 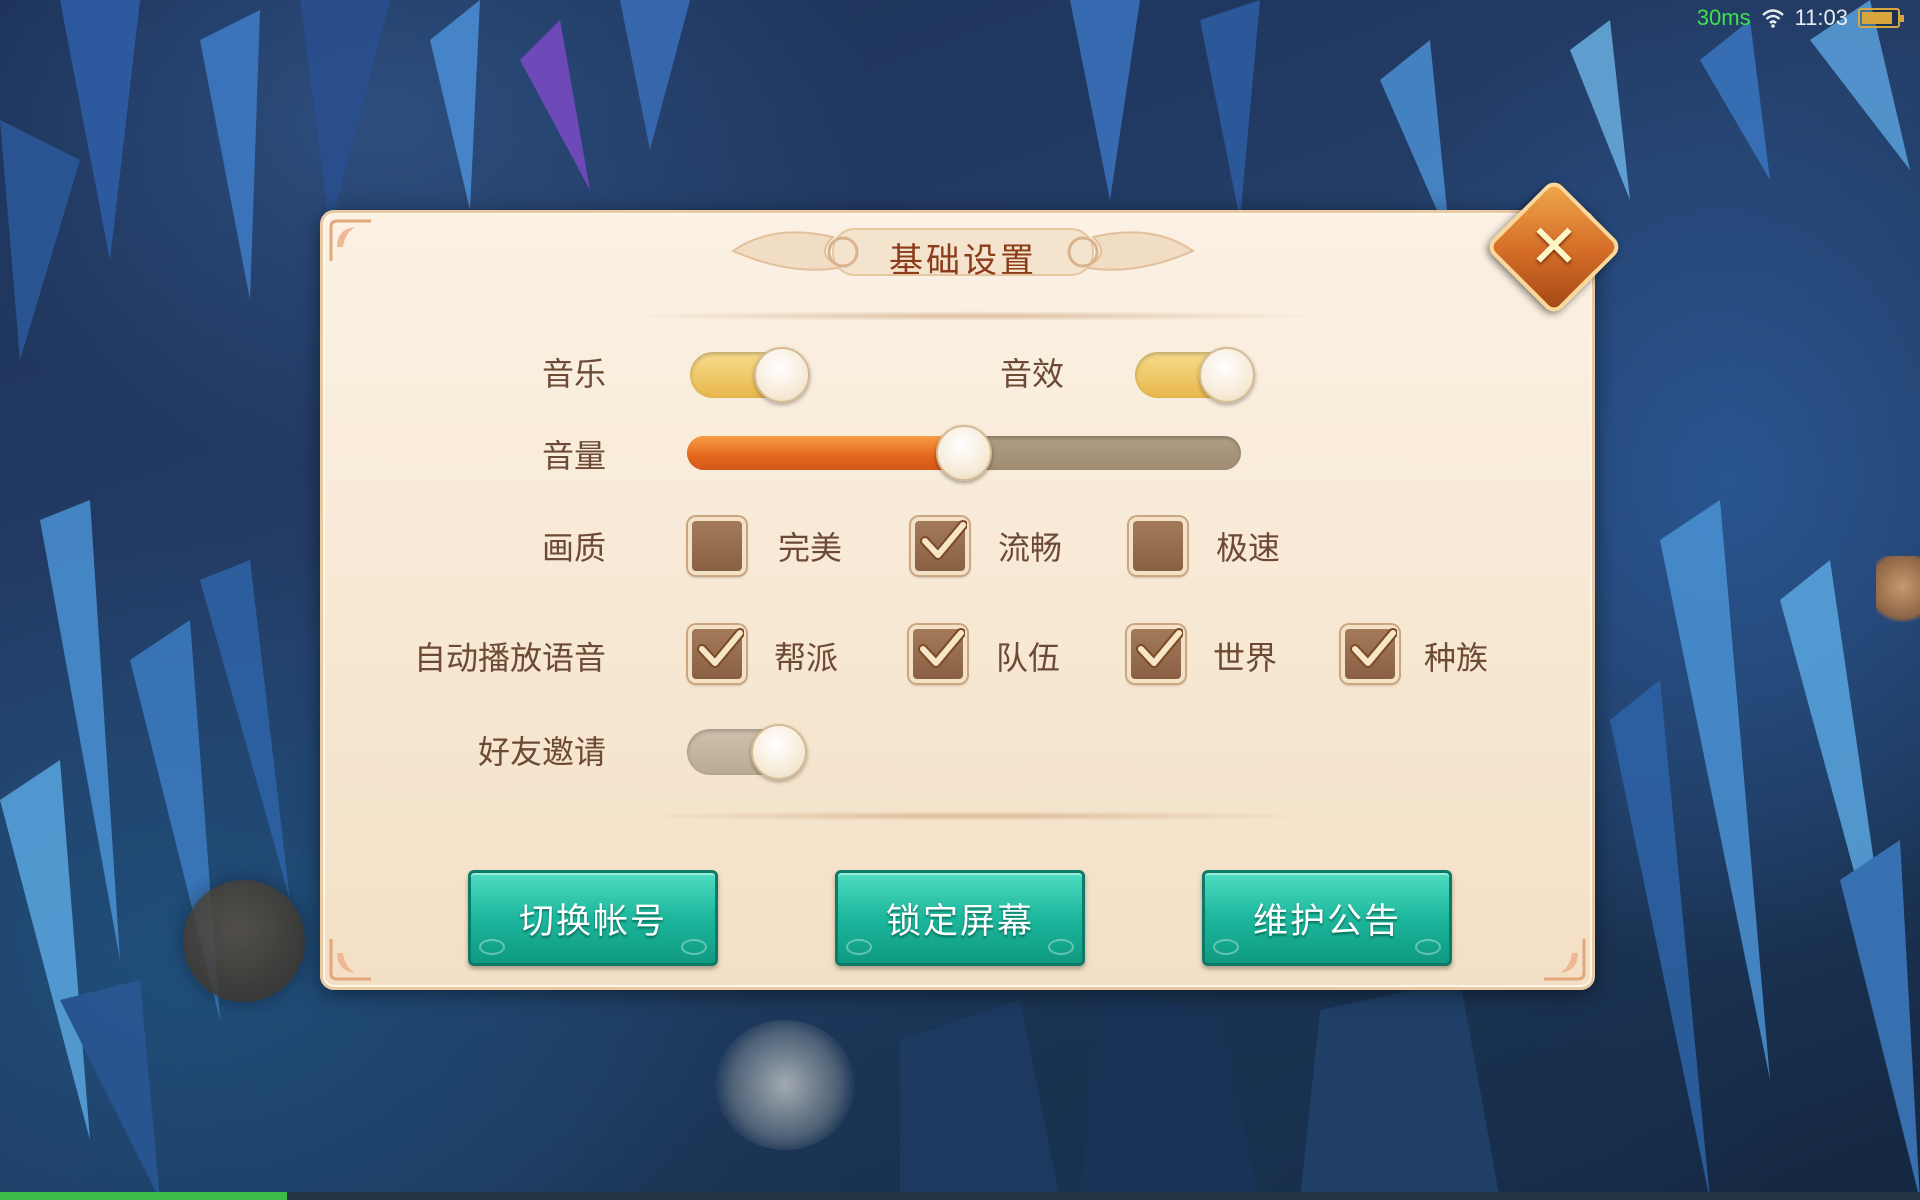 I want to click on quality-smooth-label: 流畅, so click(x=1030, y=548).